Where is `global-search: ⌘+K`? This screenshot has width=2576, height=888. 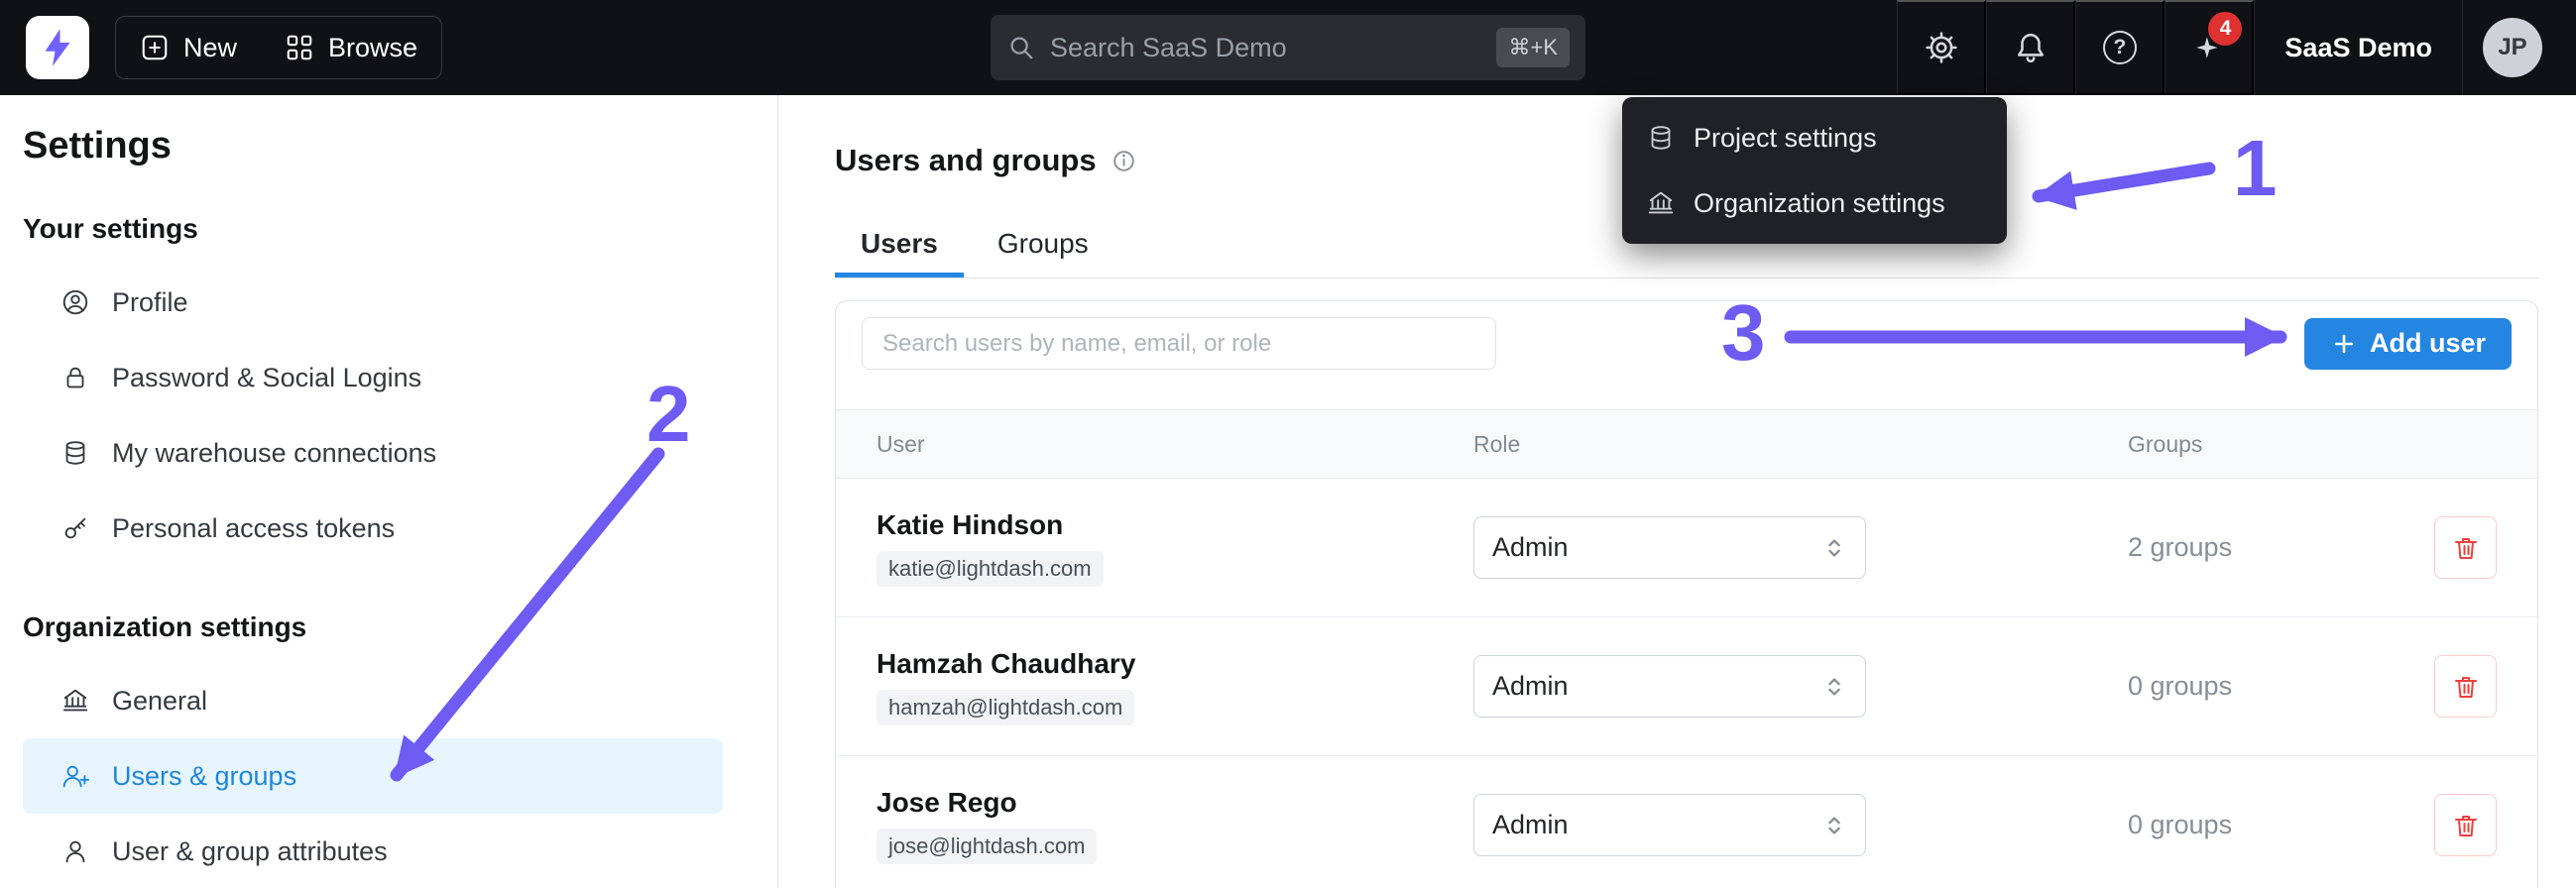 global-search: ⌘+K is located at coordinates (1288, 47).